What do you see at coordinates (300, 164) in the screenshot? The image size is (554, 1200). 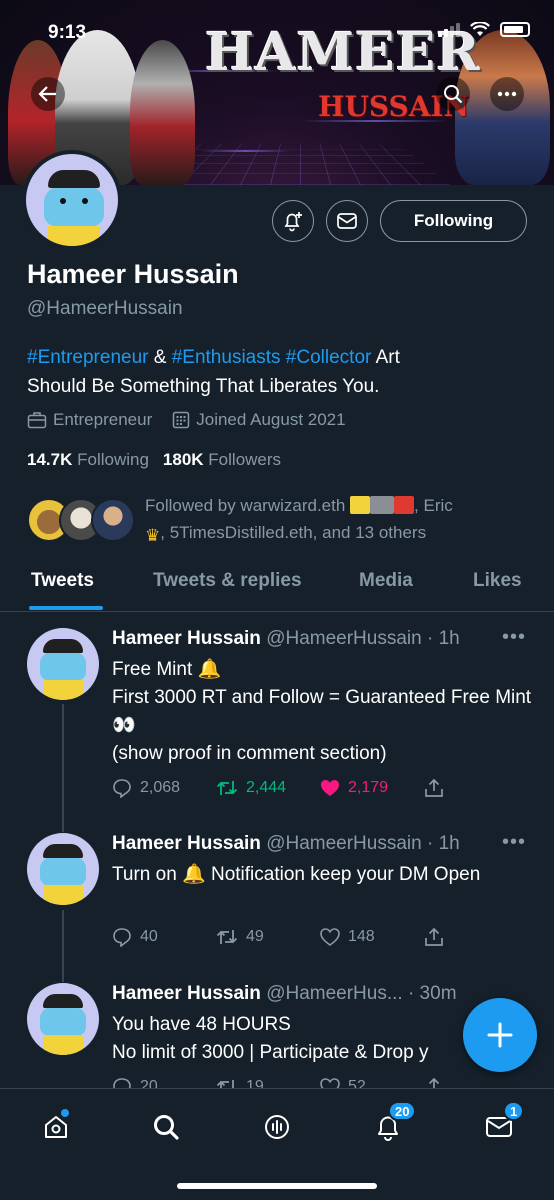 I see `banner-grid` at bounding box center [300, 164].